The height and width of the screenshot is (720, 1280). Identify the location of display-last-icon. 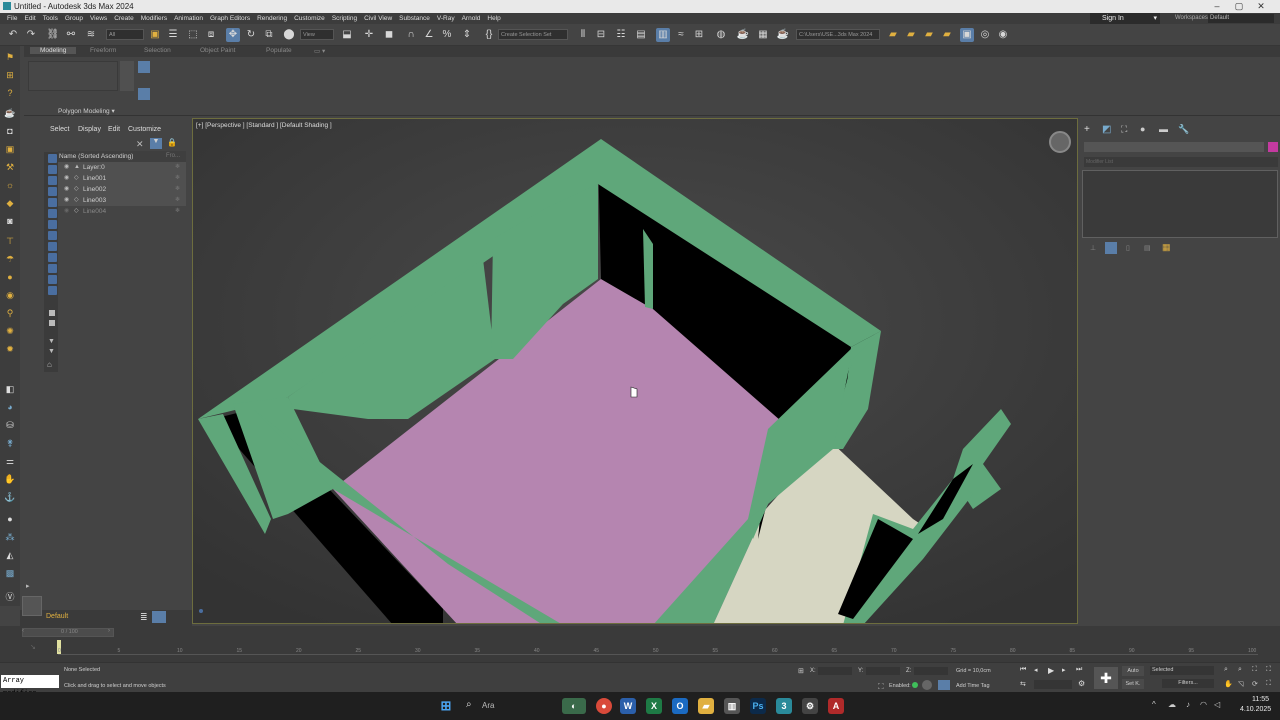
(52, 323).